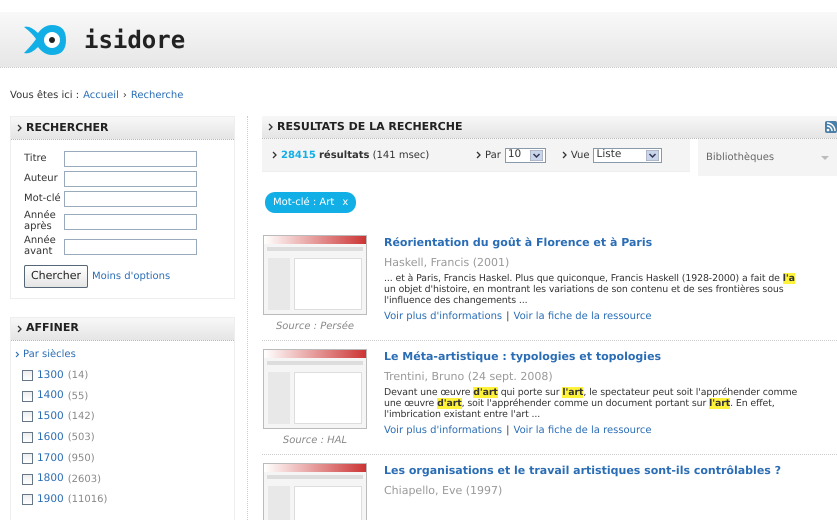 This screenshot has height=520, width=837. Describe the element at coordinates (81, 417) in the screenshot. I see `facet-count: (142)` at that location.